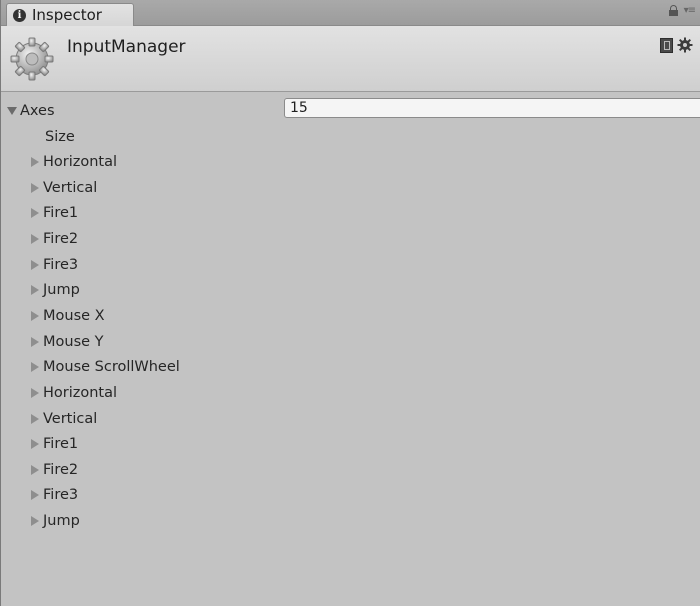 The image size is (700, 606). I want to click on axes-foldout: Axes, so click(31, 111).